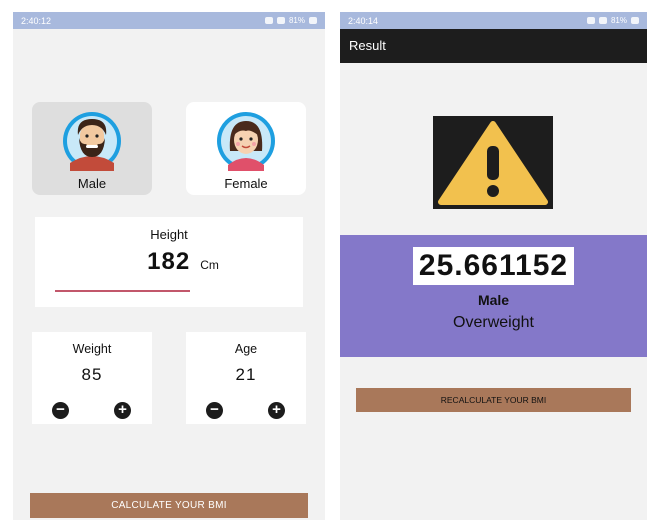 The width and height of the screenshot is (653, 520). I want to click on height-slider, so click(122, 291).